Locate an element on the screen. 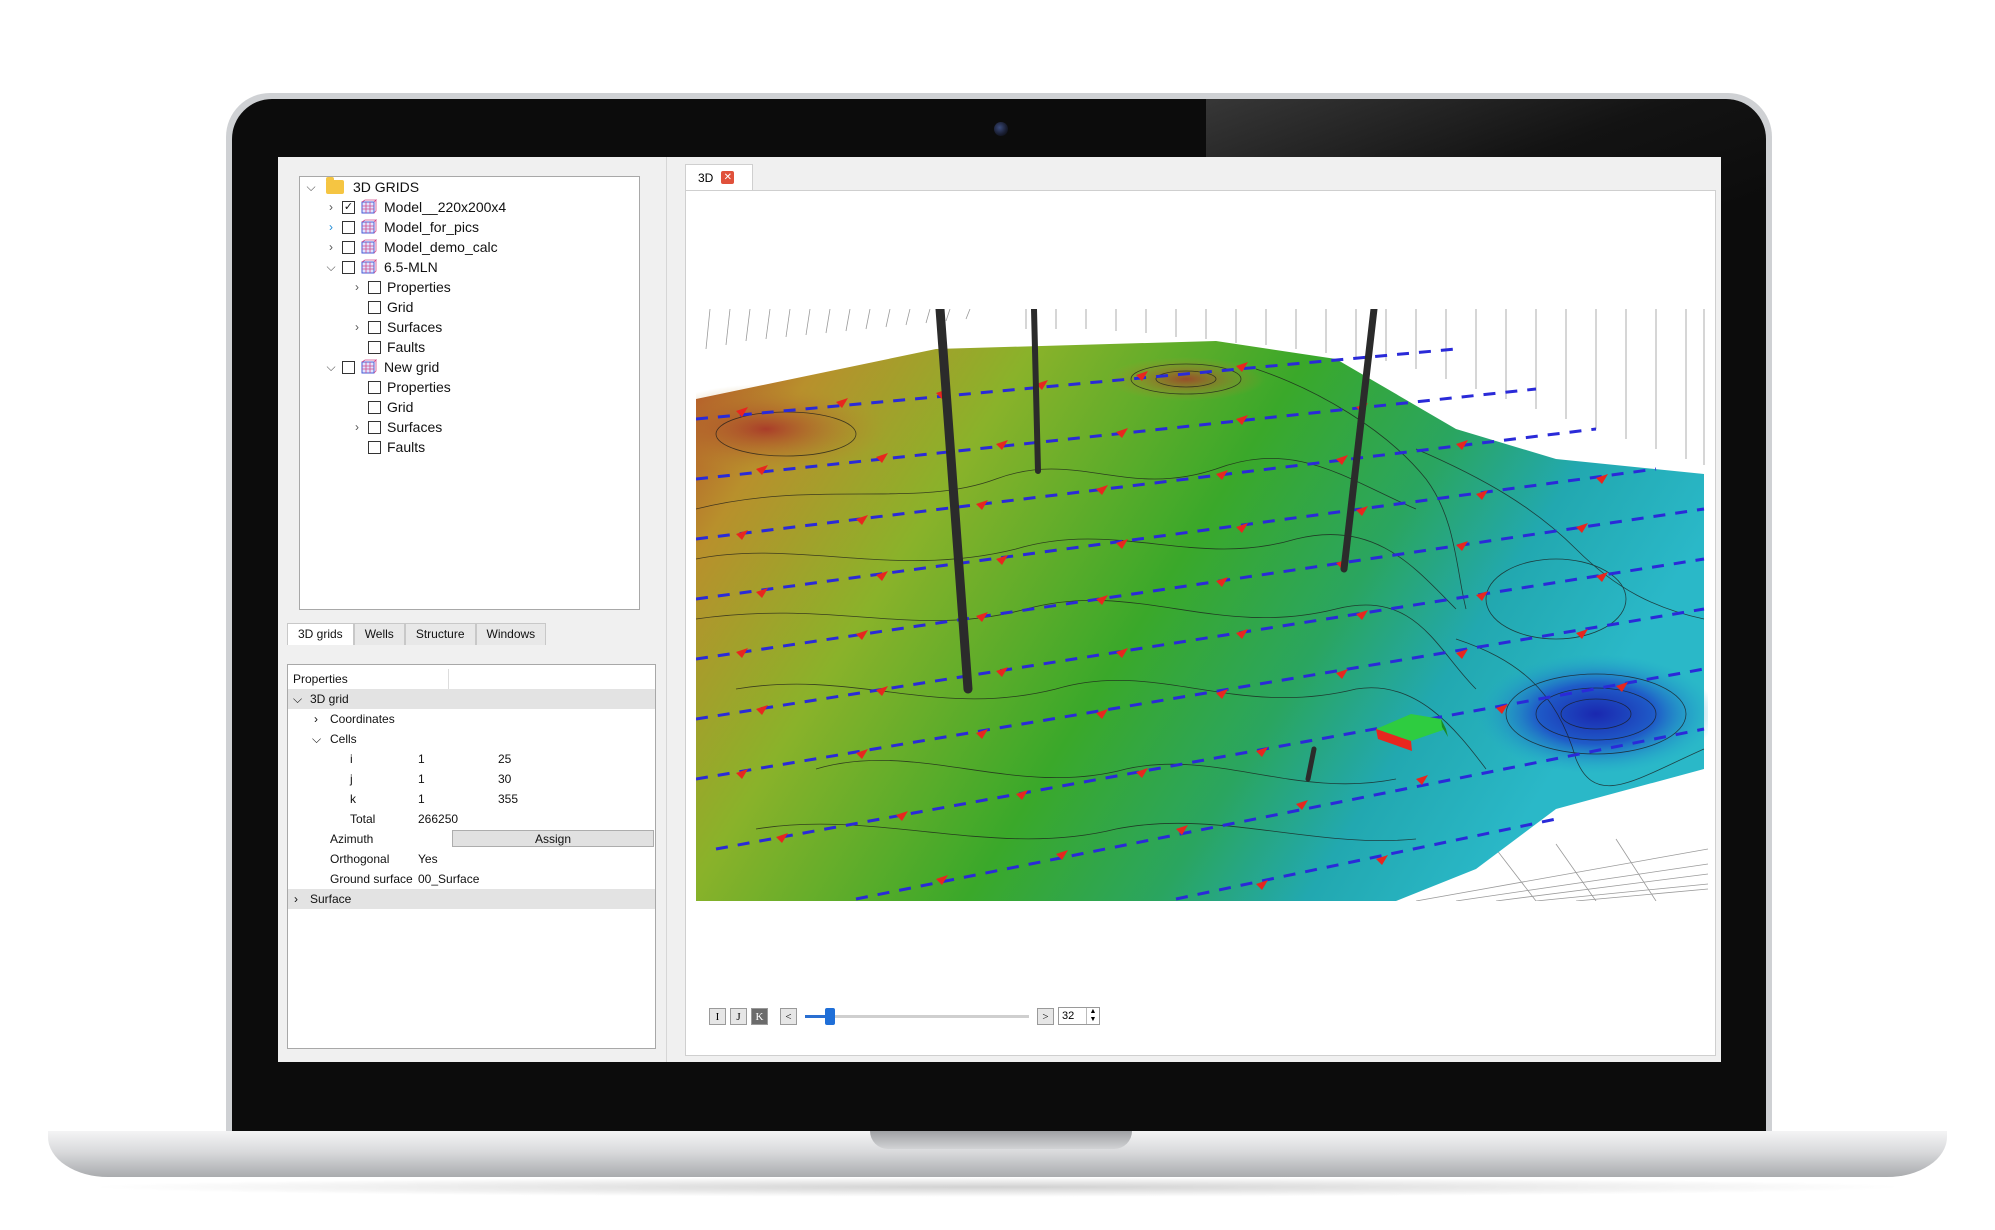 The image size is (1995, 1230). slice-slider is located at coordinates (917, 1016).